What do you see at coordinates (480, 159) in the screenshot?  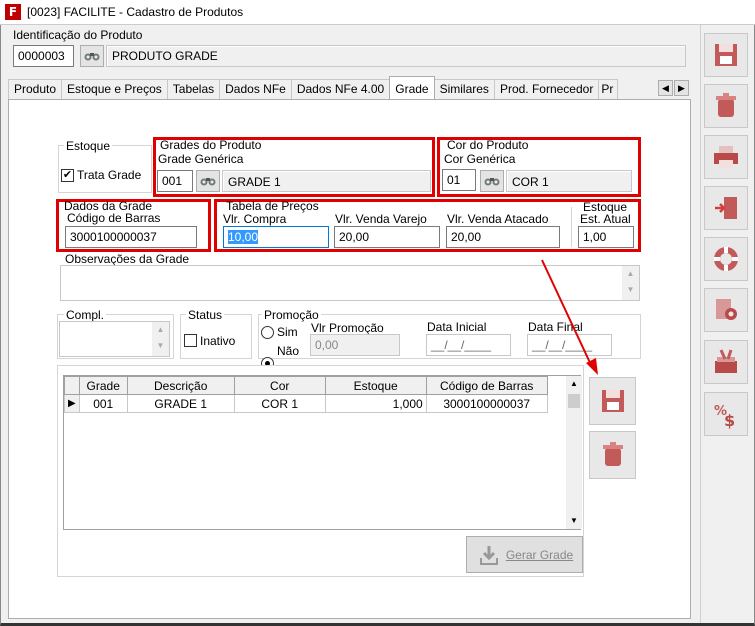 I see `cor-generica-label: Cor Genérica` at bounding box center [480, 159].